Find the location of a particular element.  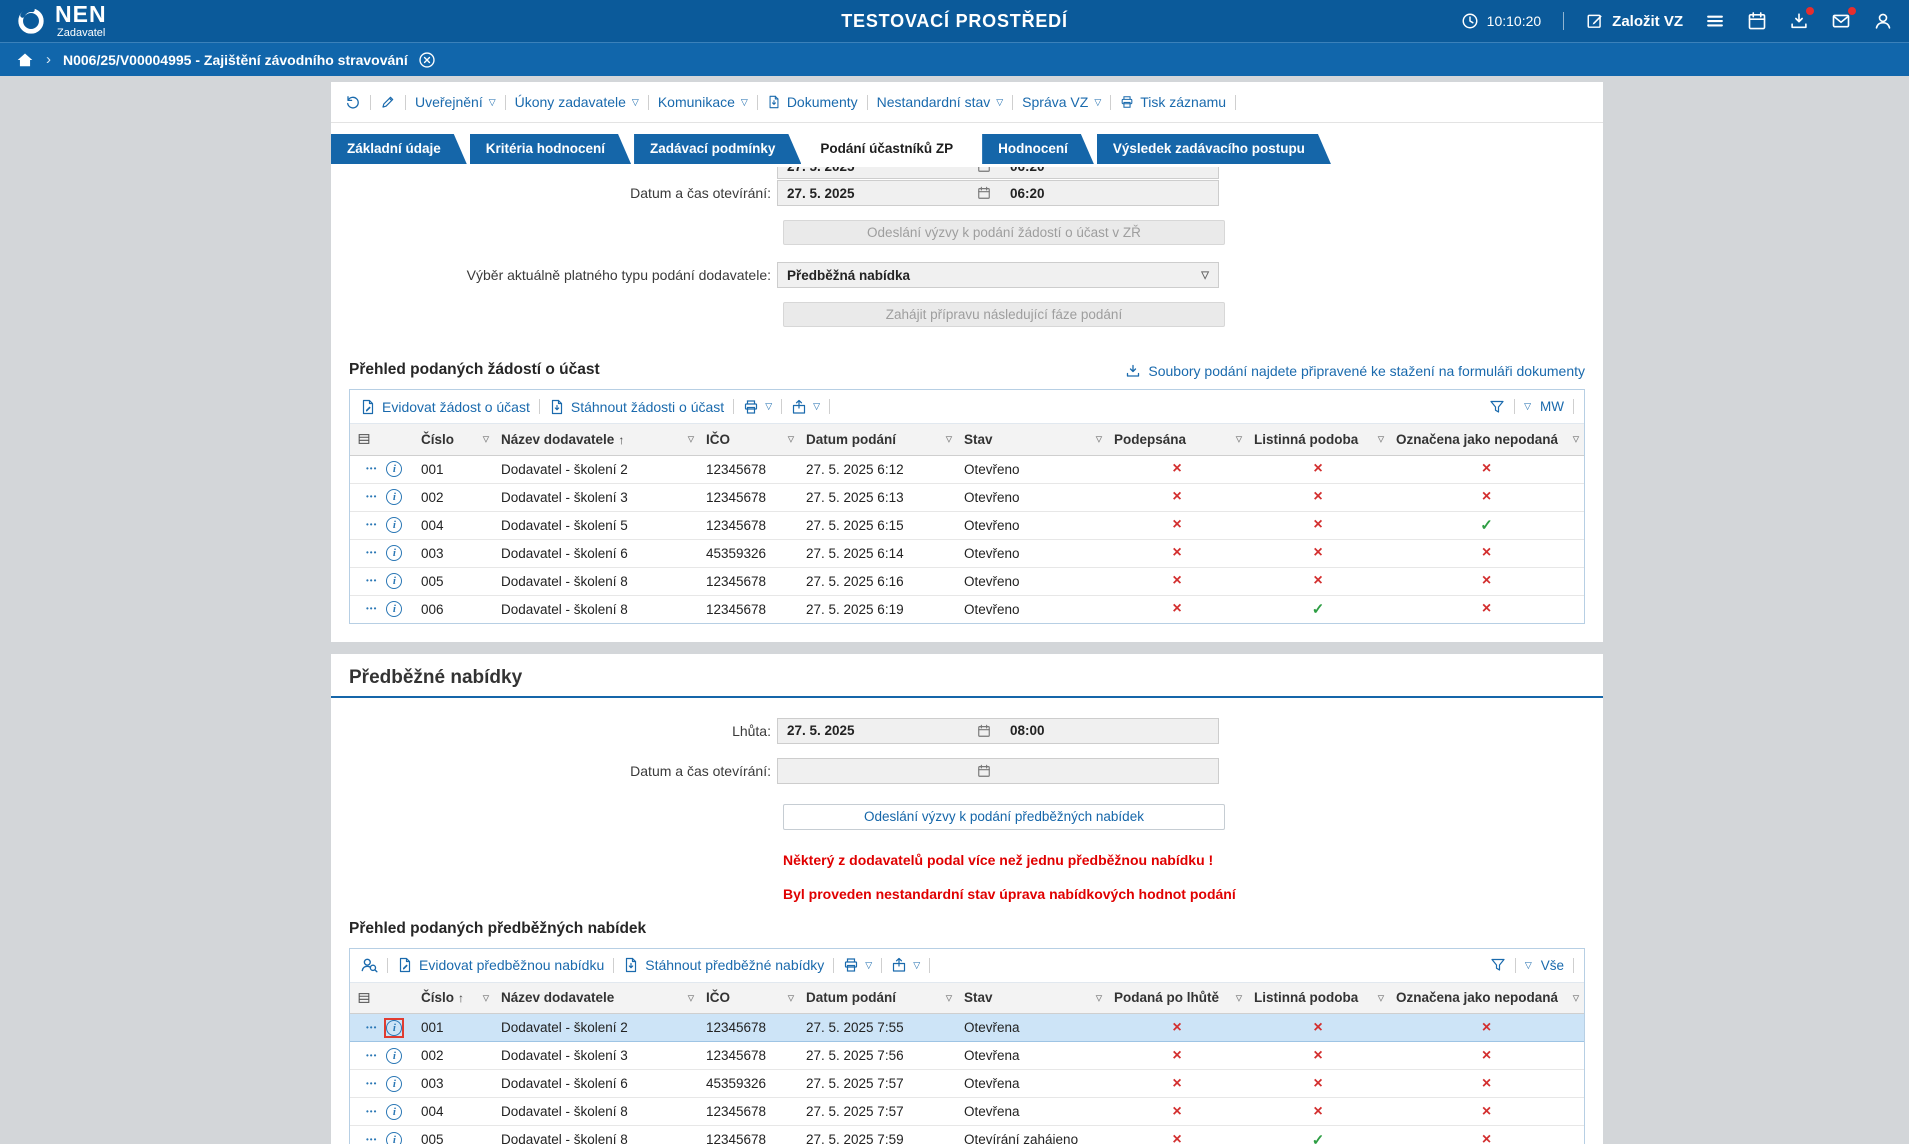

menu-sprava-vz: Správa VZ ▽ is located at coordinates (1061, 102).